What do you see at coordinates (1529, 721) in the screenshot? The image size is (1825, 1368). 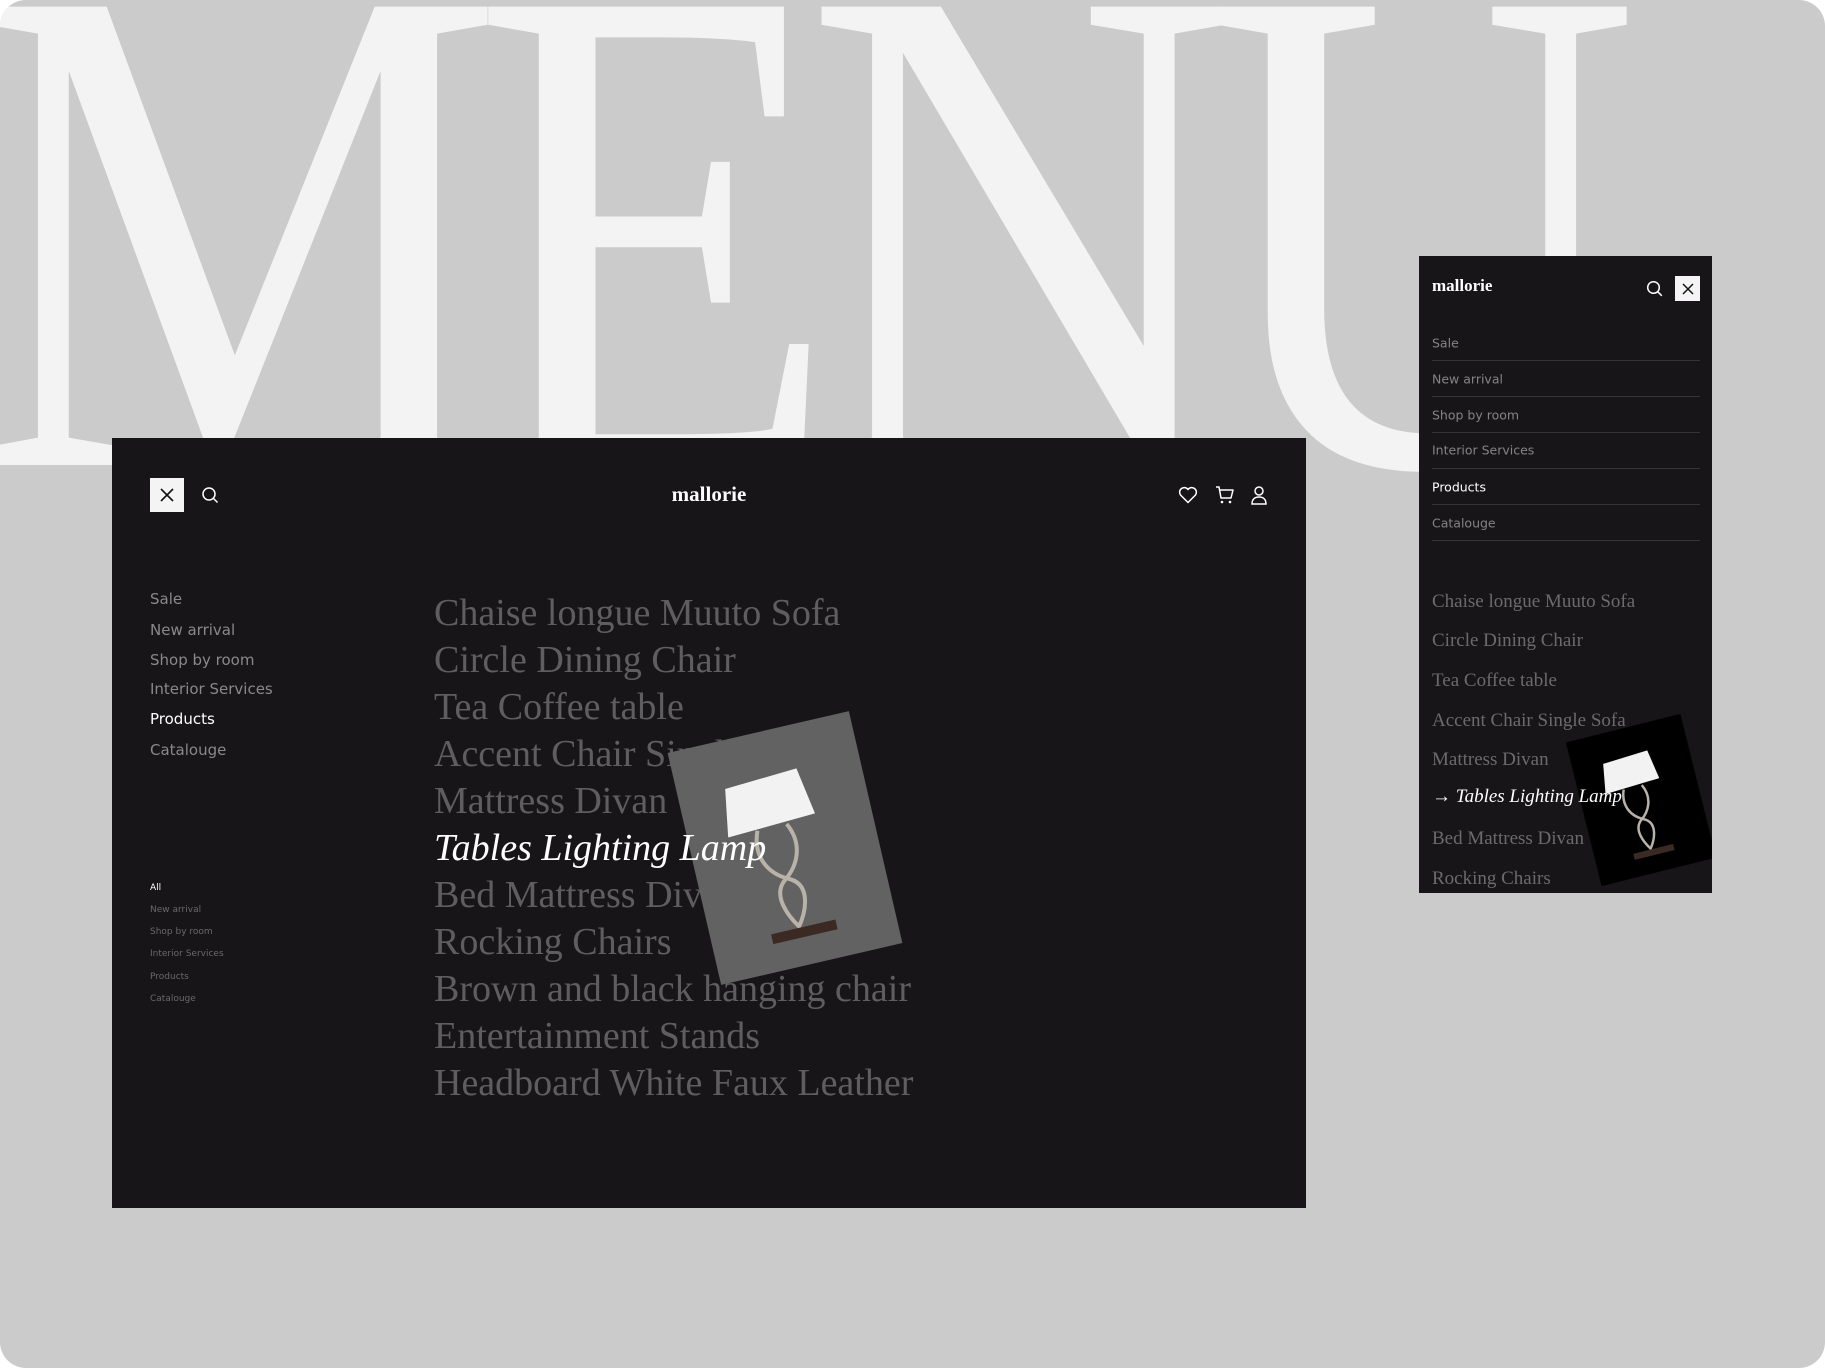 I see `product-link: Accent Chair Single Sofa` at bounding box center [1529, 721].